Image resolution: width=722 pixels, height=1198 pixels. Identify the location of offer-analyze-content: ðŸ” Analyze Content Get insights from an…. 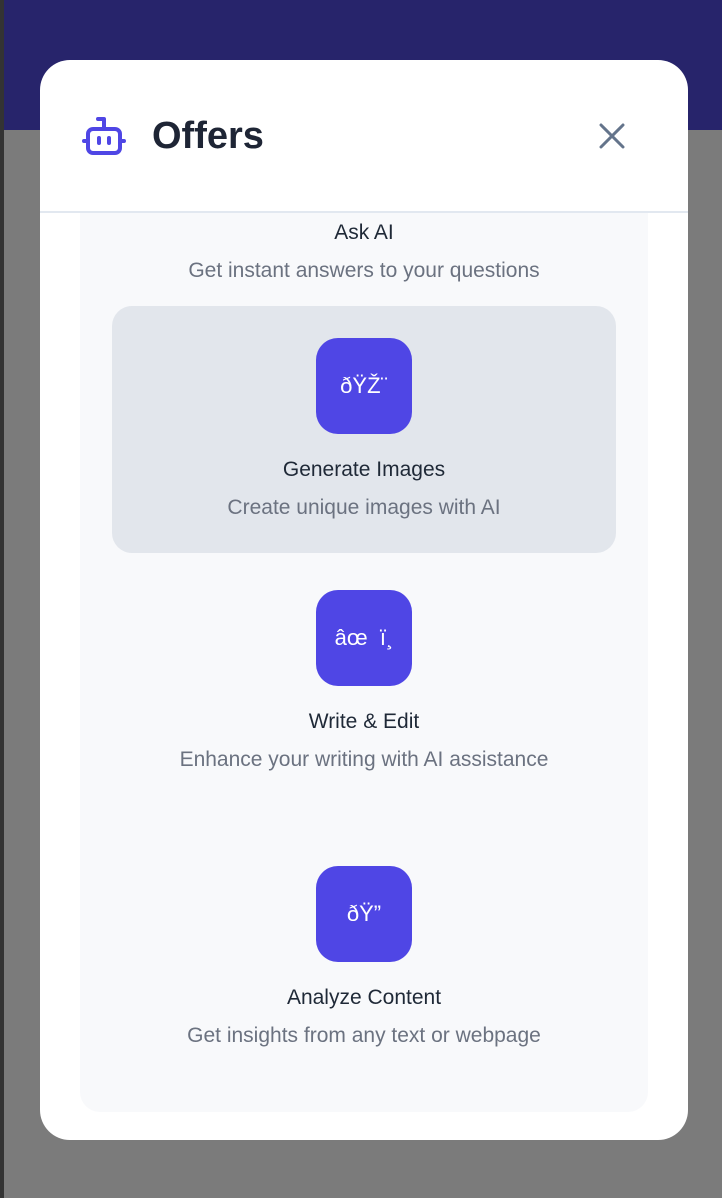
(364, 976).